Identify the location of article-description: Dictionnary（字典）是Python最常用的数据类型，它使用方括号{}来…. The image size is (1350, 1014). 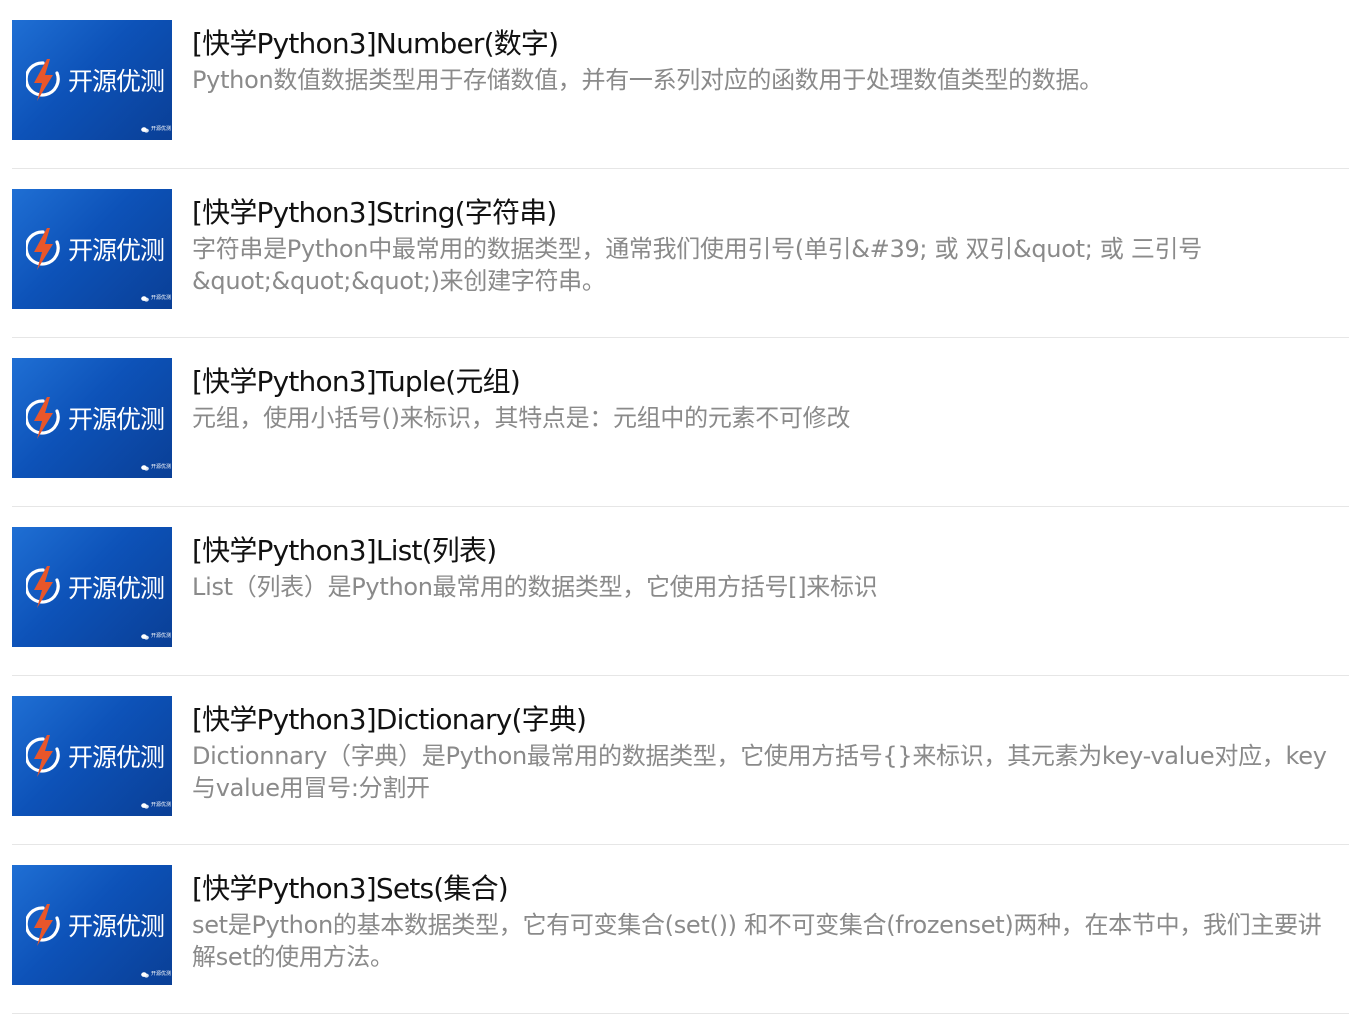
(759, 772).